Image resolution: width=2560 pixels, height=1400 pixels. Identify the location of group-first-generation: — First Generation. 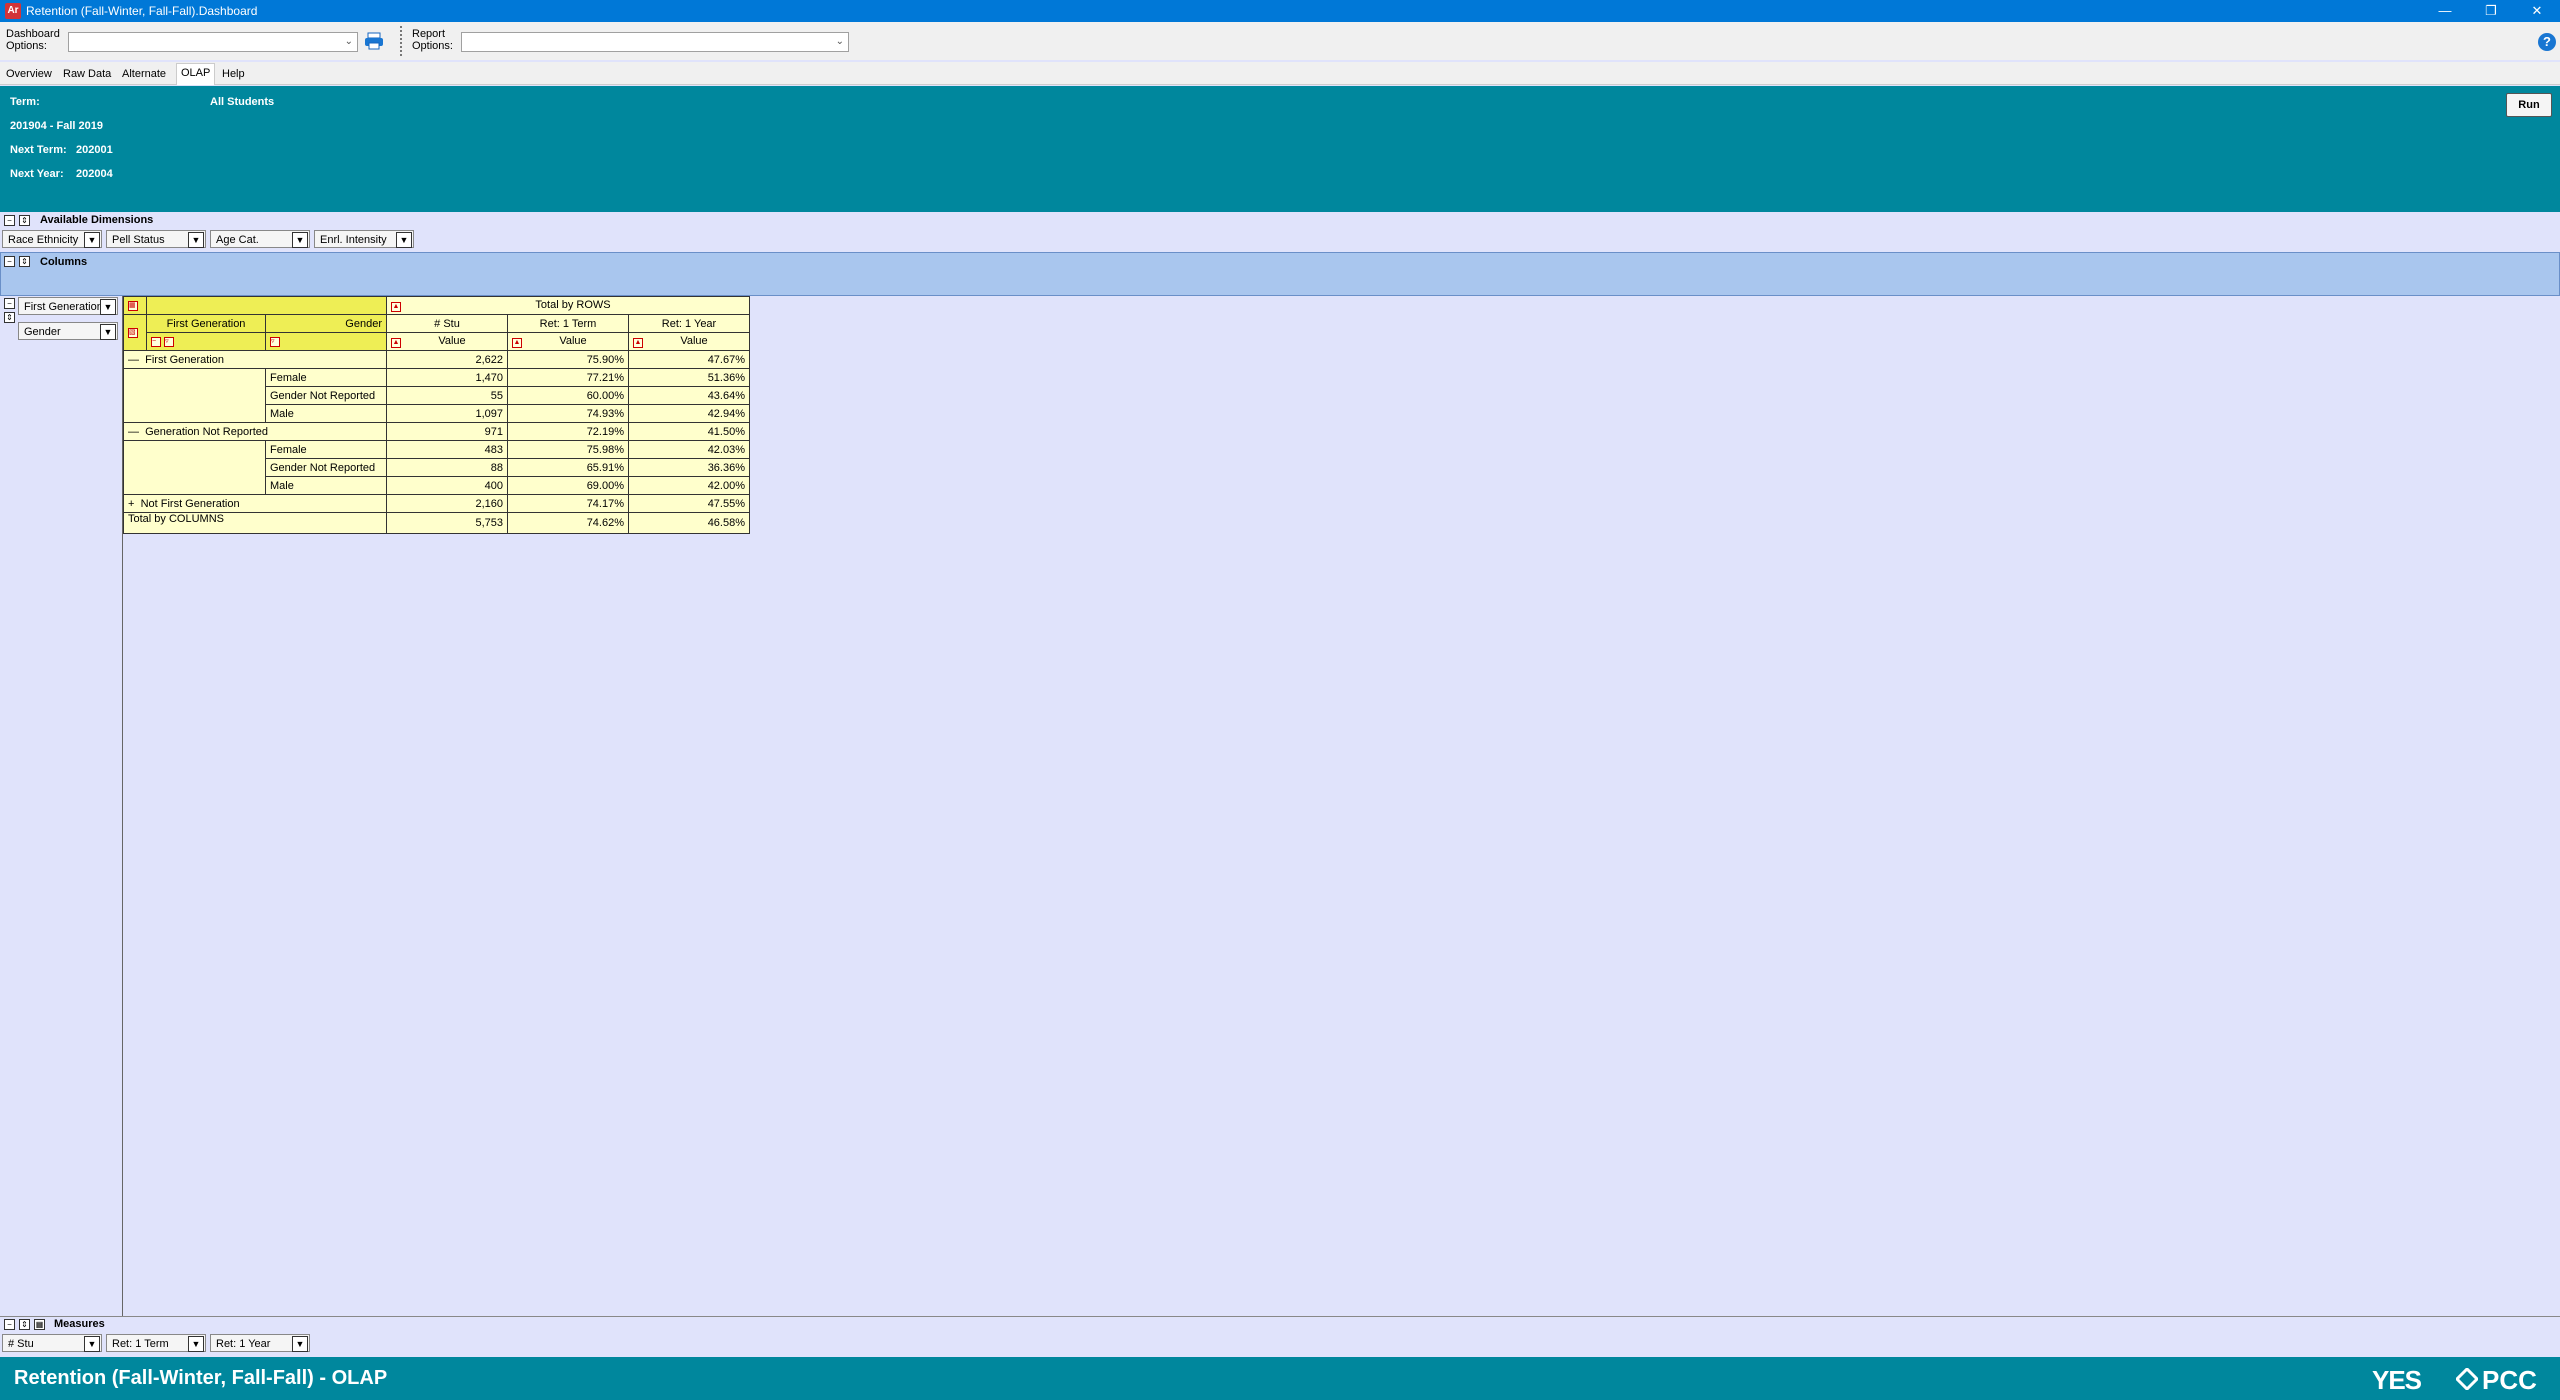
(255, 359).